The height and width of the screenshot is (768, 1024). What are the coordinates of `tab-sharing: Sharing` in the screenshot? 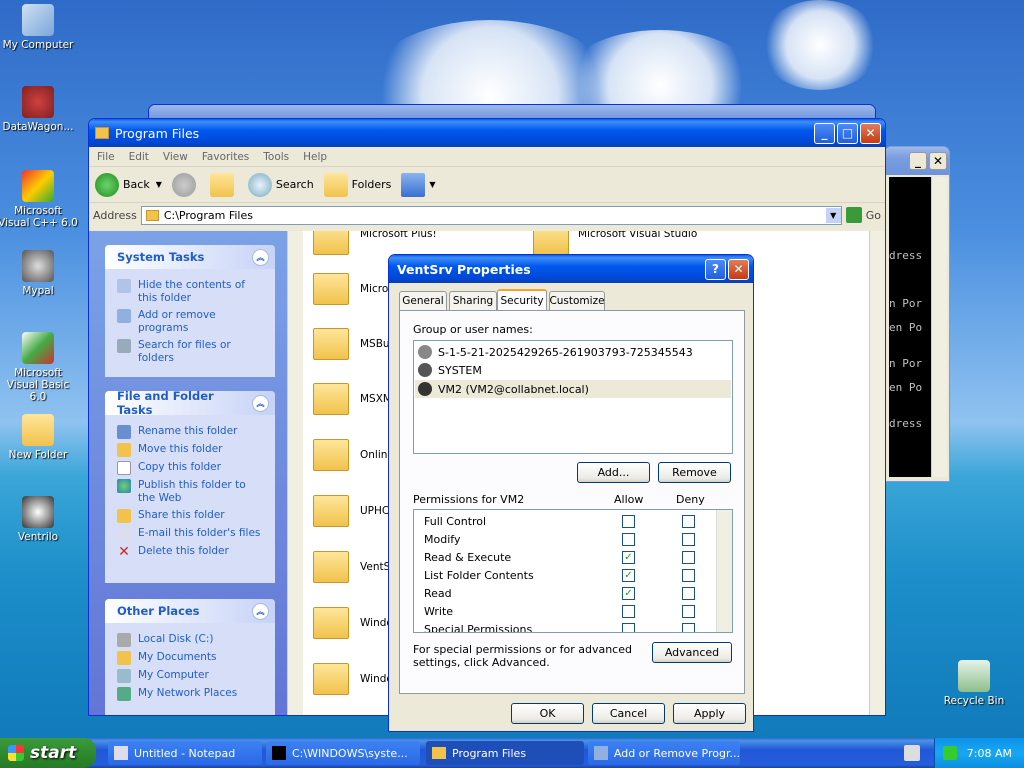 It's located at (473, 300).